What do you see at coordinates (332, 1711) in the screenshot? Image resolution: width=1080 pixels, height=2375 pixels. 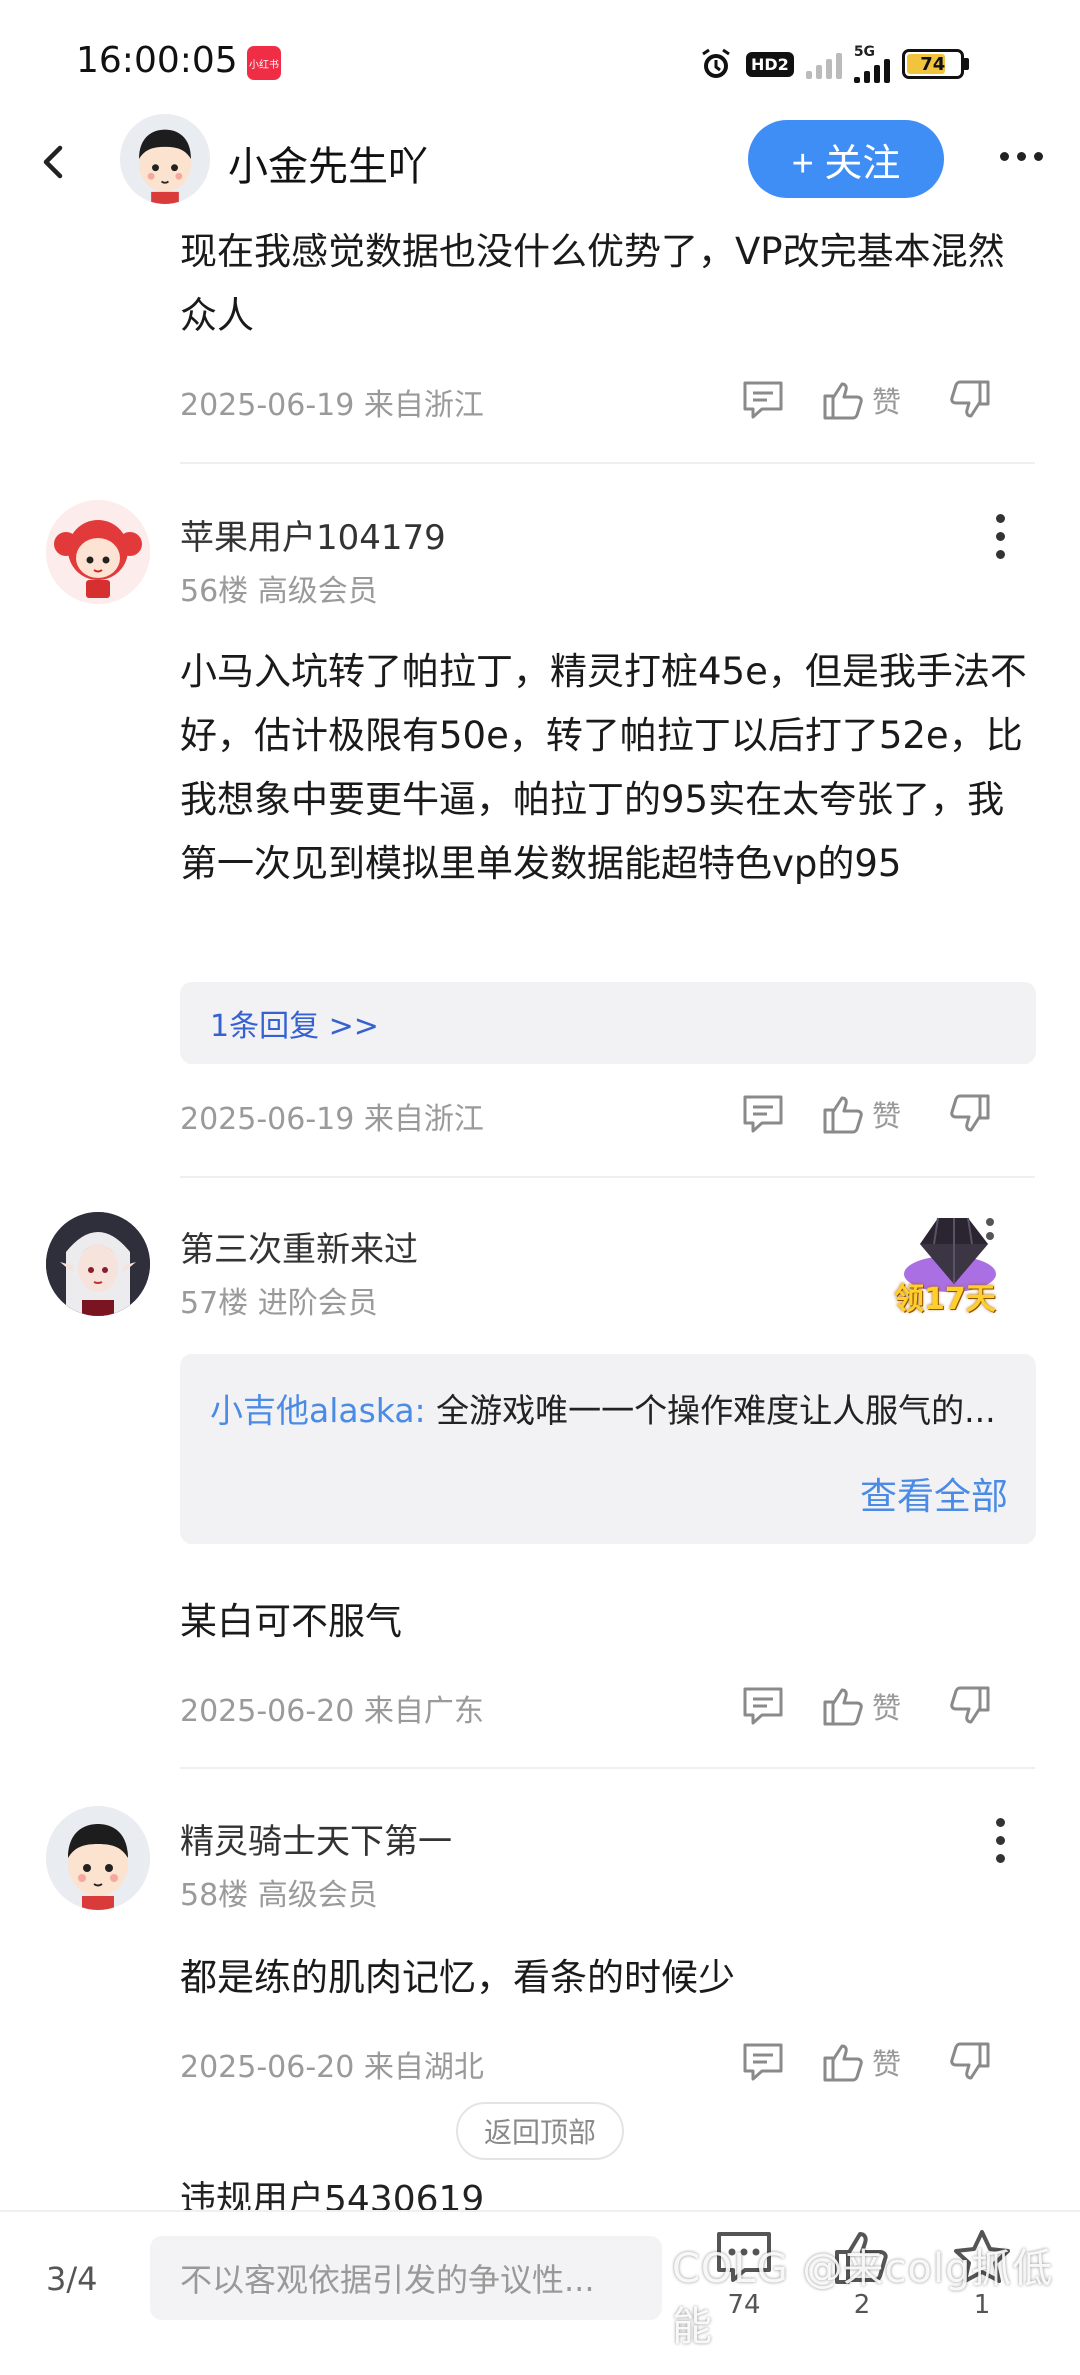 I see `comment-meta: 2025-06-20 来自广东` at bounding box center [332, 1711].